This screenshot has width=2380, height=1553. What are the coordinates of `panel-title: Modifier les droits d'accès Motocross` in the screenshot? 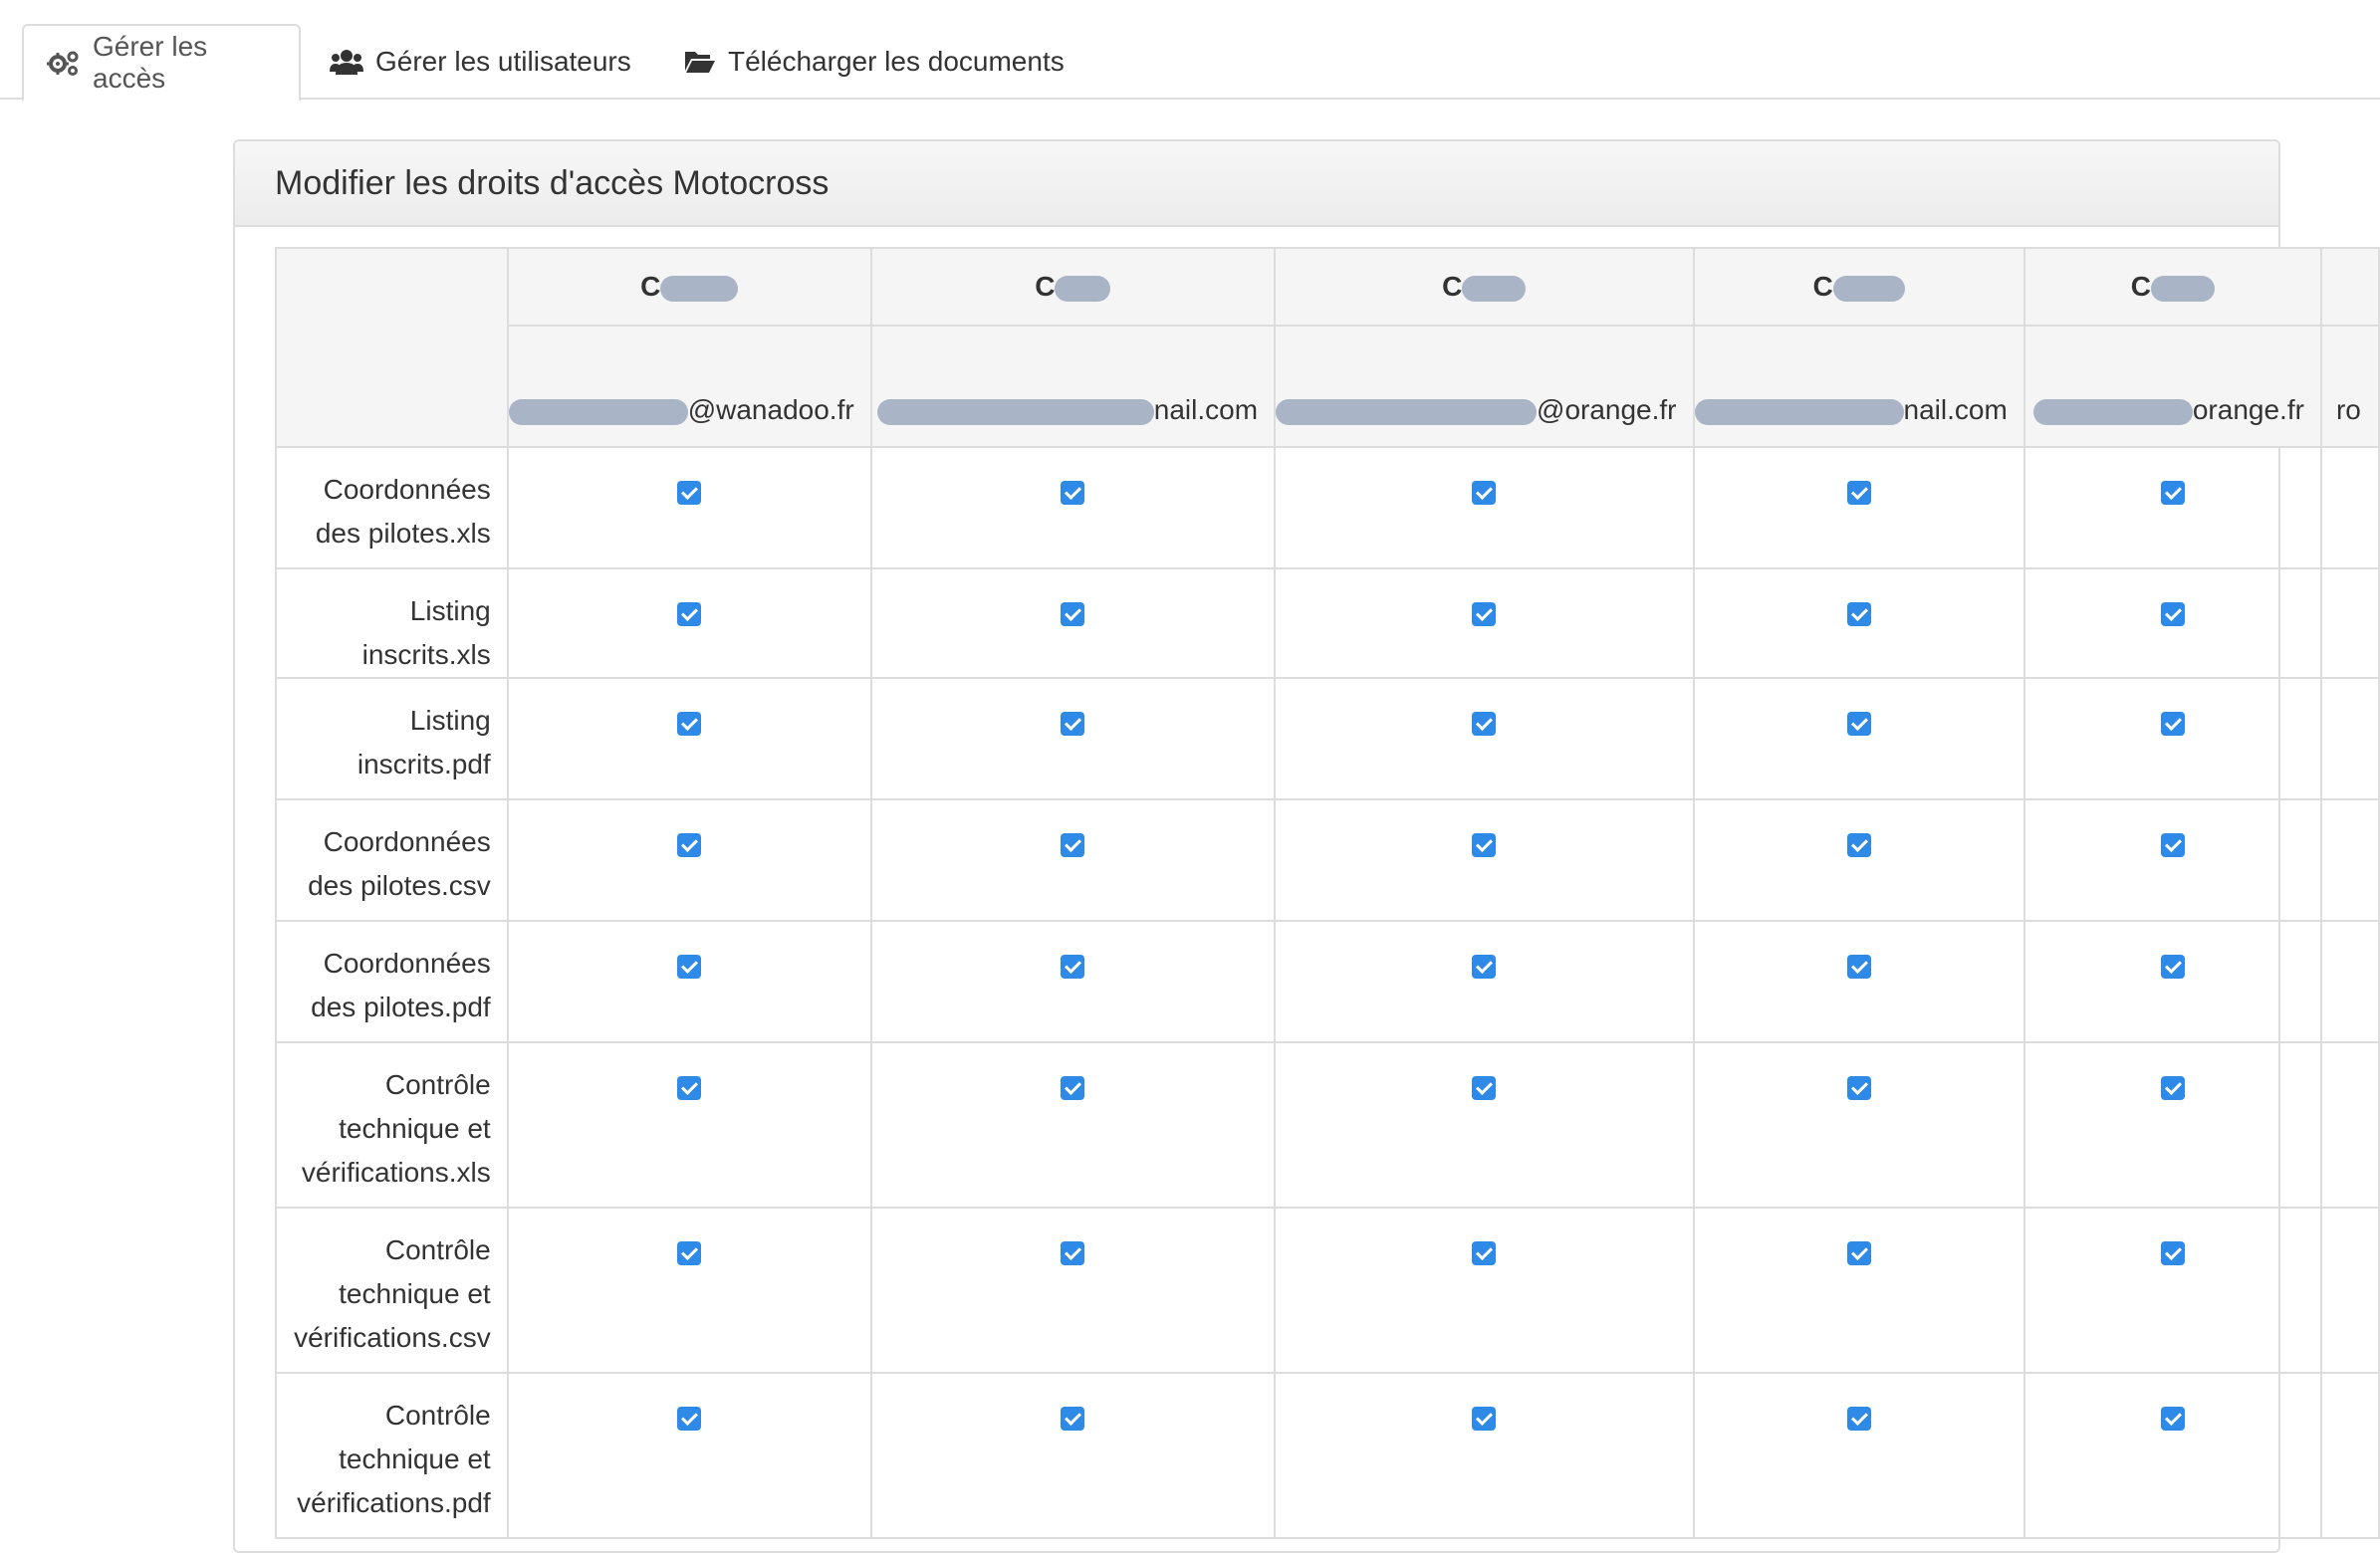 It's located at (1256, 184).